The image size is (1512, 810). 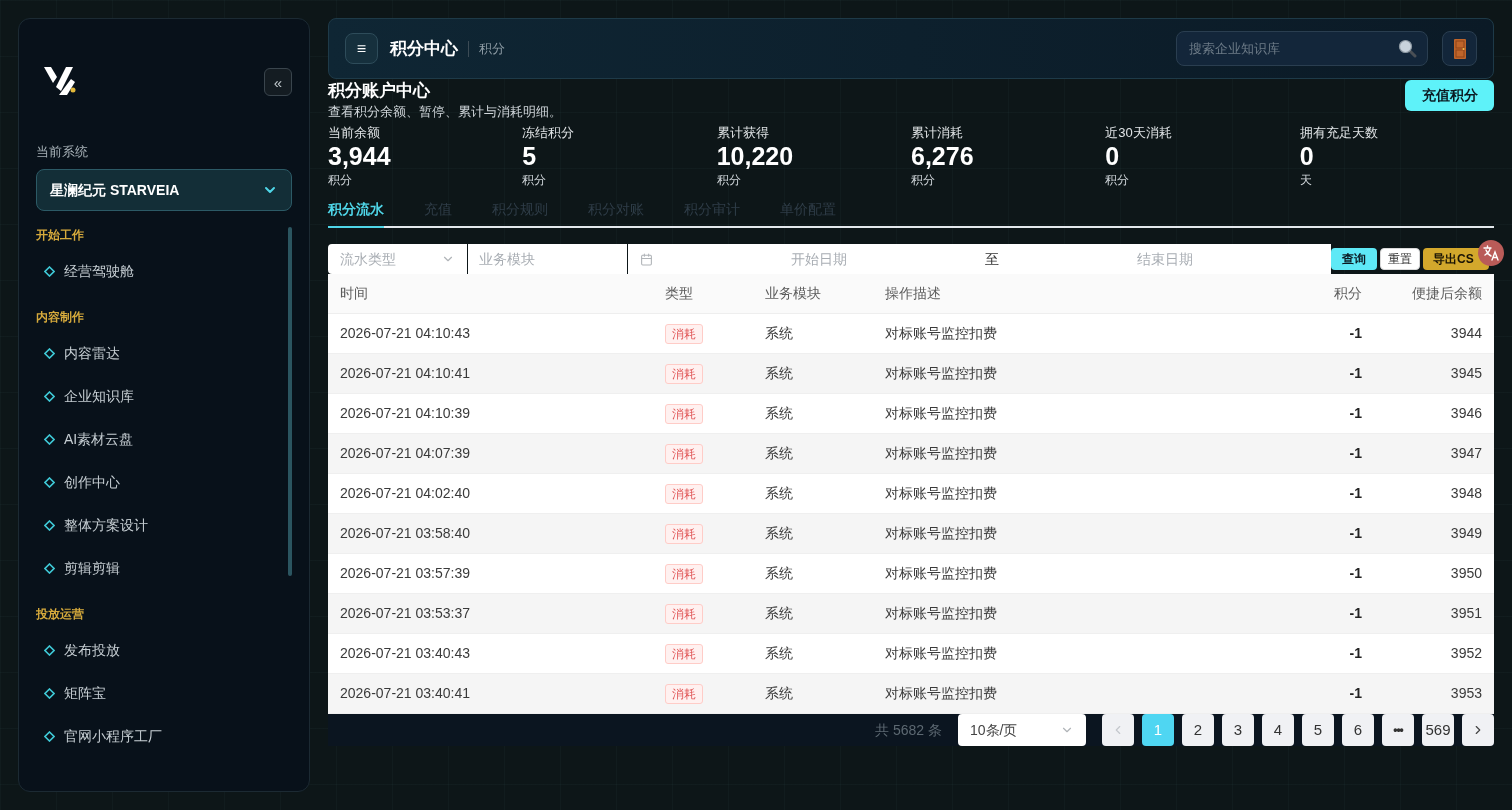 What do you see at coordinates (379, 91) in the screenshot?
I see `section-heading: 积分账户中心` at bounding box center [379, 91].